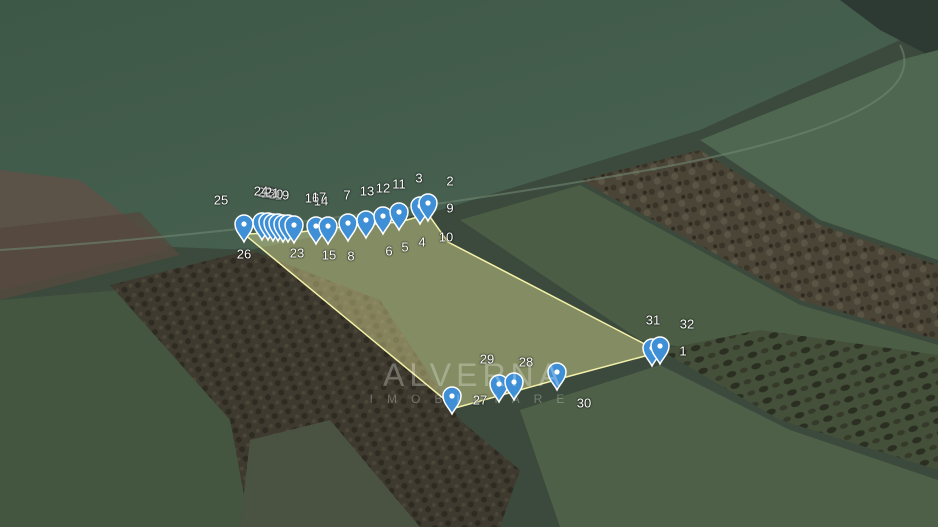  What do you see at coordinates (351, 256) in the screenshot?
I see `point-label: 8` at bounding box center [351, 256].